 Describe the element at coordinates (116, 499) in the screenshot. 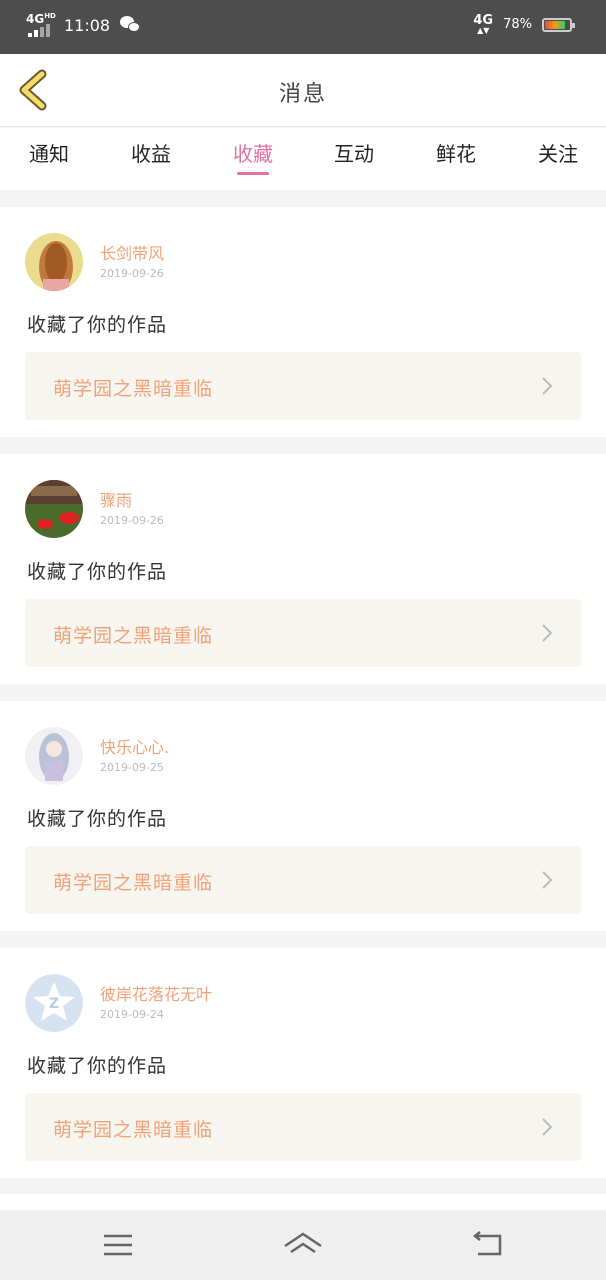

I see `username: 骤雨` at that location.